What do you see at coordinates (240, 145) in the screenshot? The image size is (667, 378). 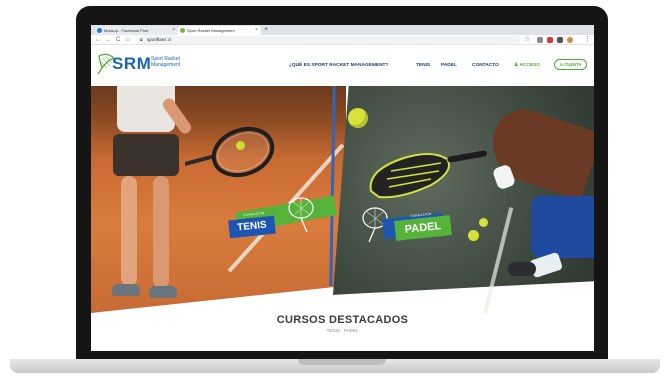 I see `tennis-ball` at bounding box center [240, 145].